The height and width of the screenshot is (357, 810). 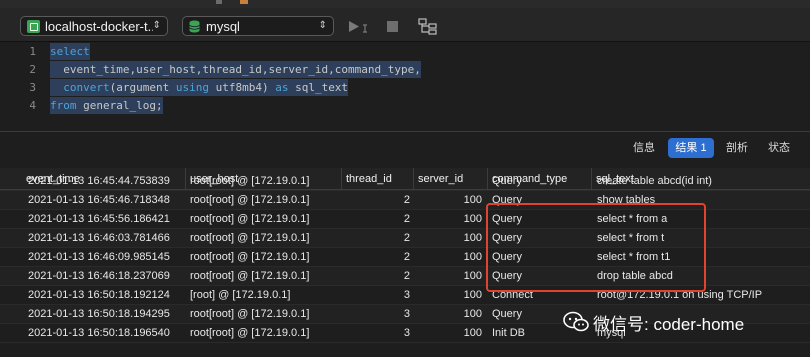 I want to click on cell-event-time: 2021-01-13 16:50:18.196540, so click(x=99, y=333).